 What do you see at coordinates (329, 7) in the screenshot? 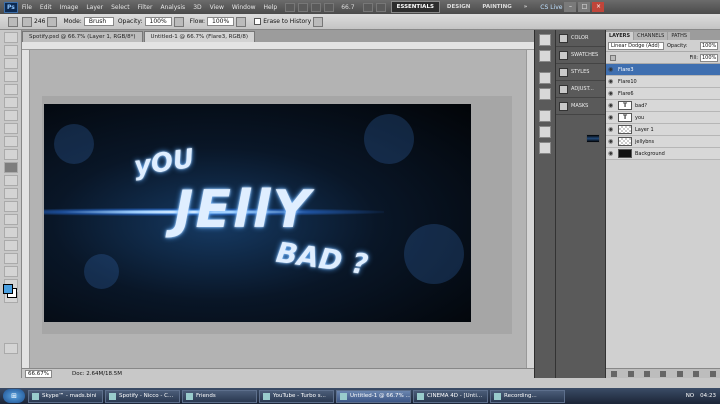
I see `zoom-icon` at bounding box center [329, 7].